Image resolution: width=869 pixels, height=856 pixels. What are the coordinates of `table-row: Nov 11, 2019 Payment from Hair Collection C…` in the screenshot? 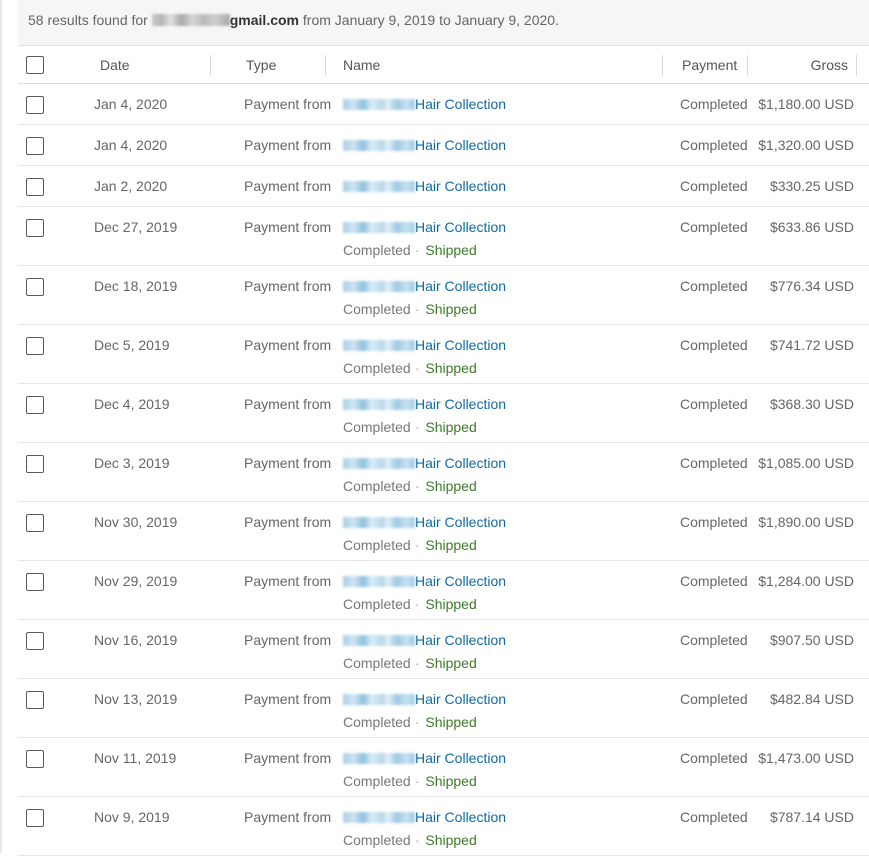 It's located at (443, 767).